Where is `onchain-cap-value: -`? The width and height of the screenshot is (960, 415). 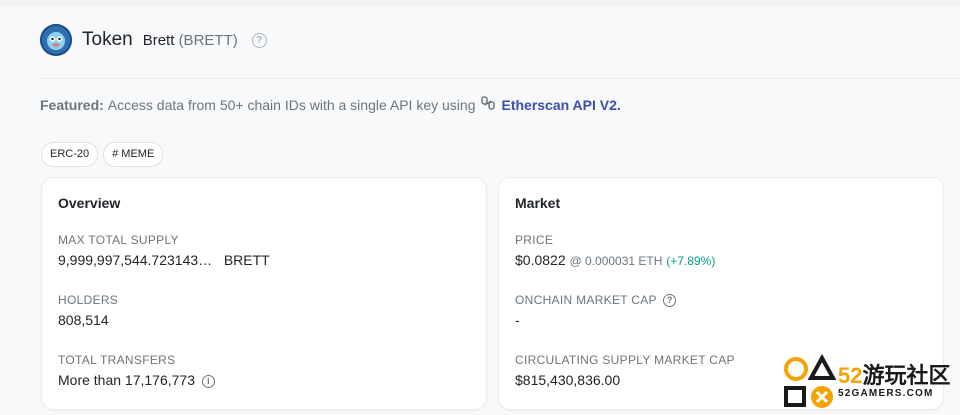 onchain-cap-value: - is located at coordinates (517, 320).